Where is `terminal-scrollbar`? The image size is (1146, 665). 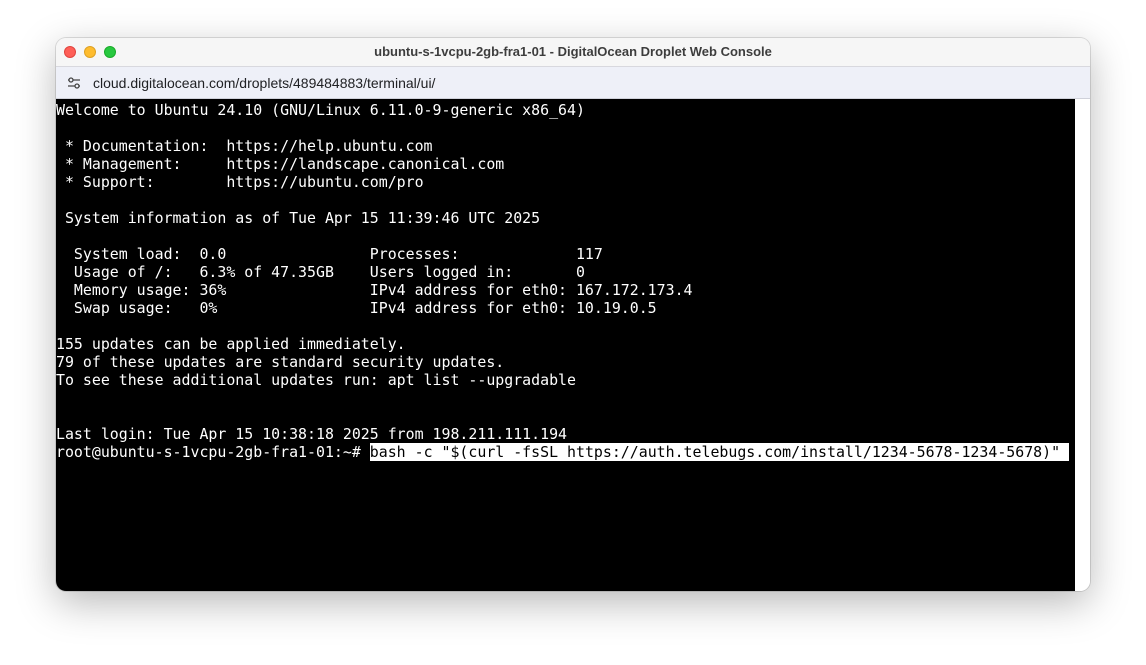 terminal-scrollbar is located at coordinates (1082, 345).